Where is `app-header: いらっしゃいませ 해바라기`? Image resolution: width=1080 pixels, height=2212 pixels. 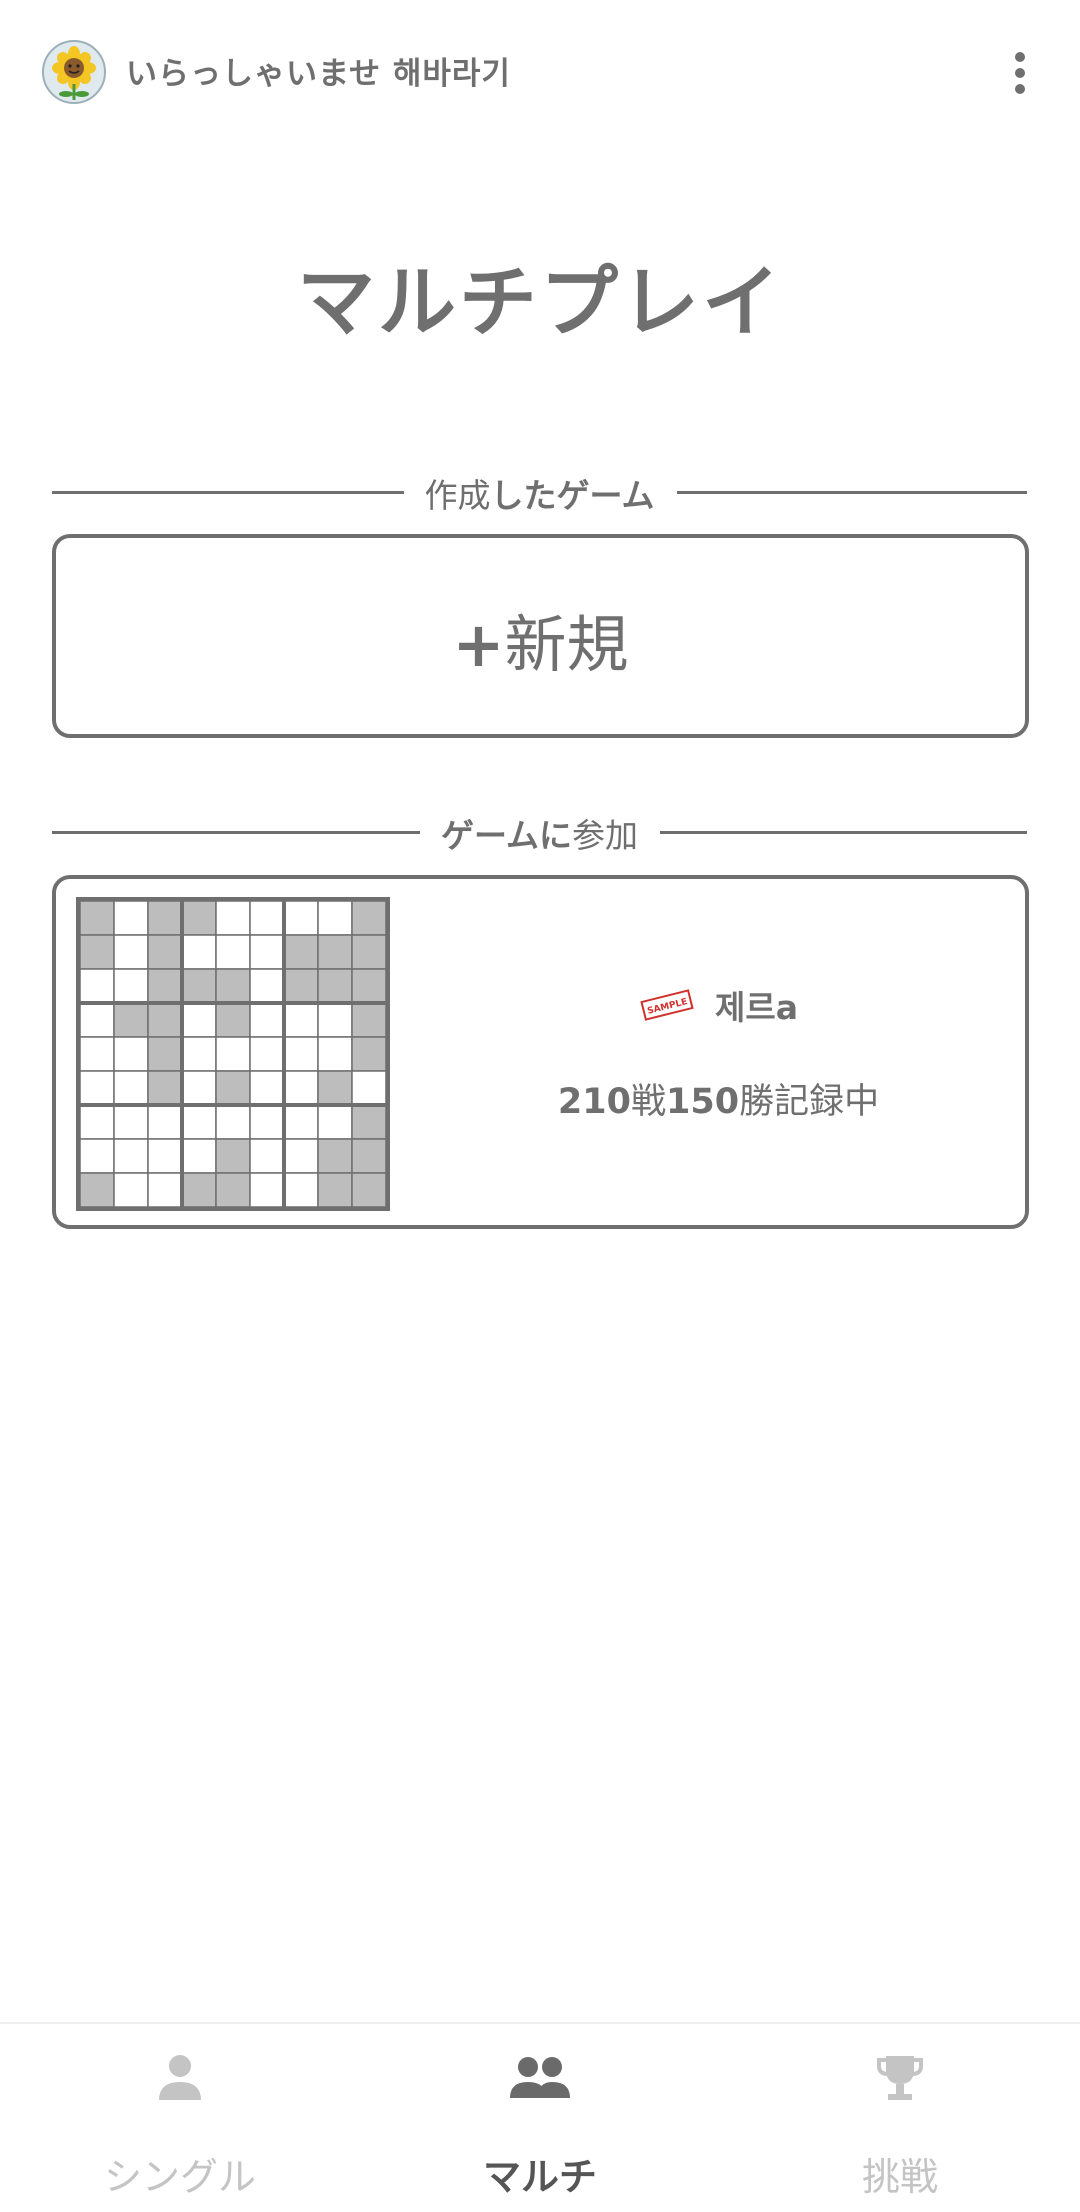 app-header: いらっしゃいませ 해바라기 is located at coordinates (540, 70).